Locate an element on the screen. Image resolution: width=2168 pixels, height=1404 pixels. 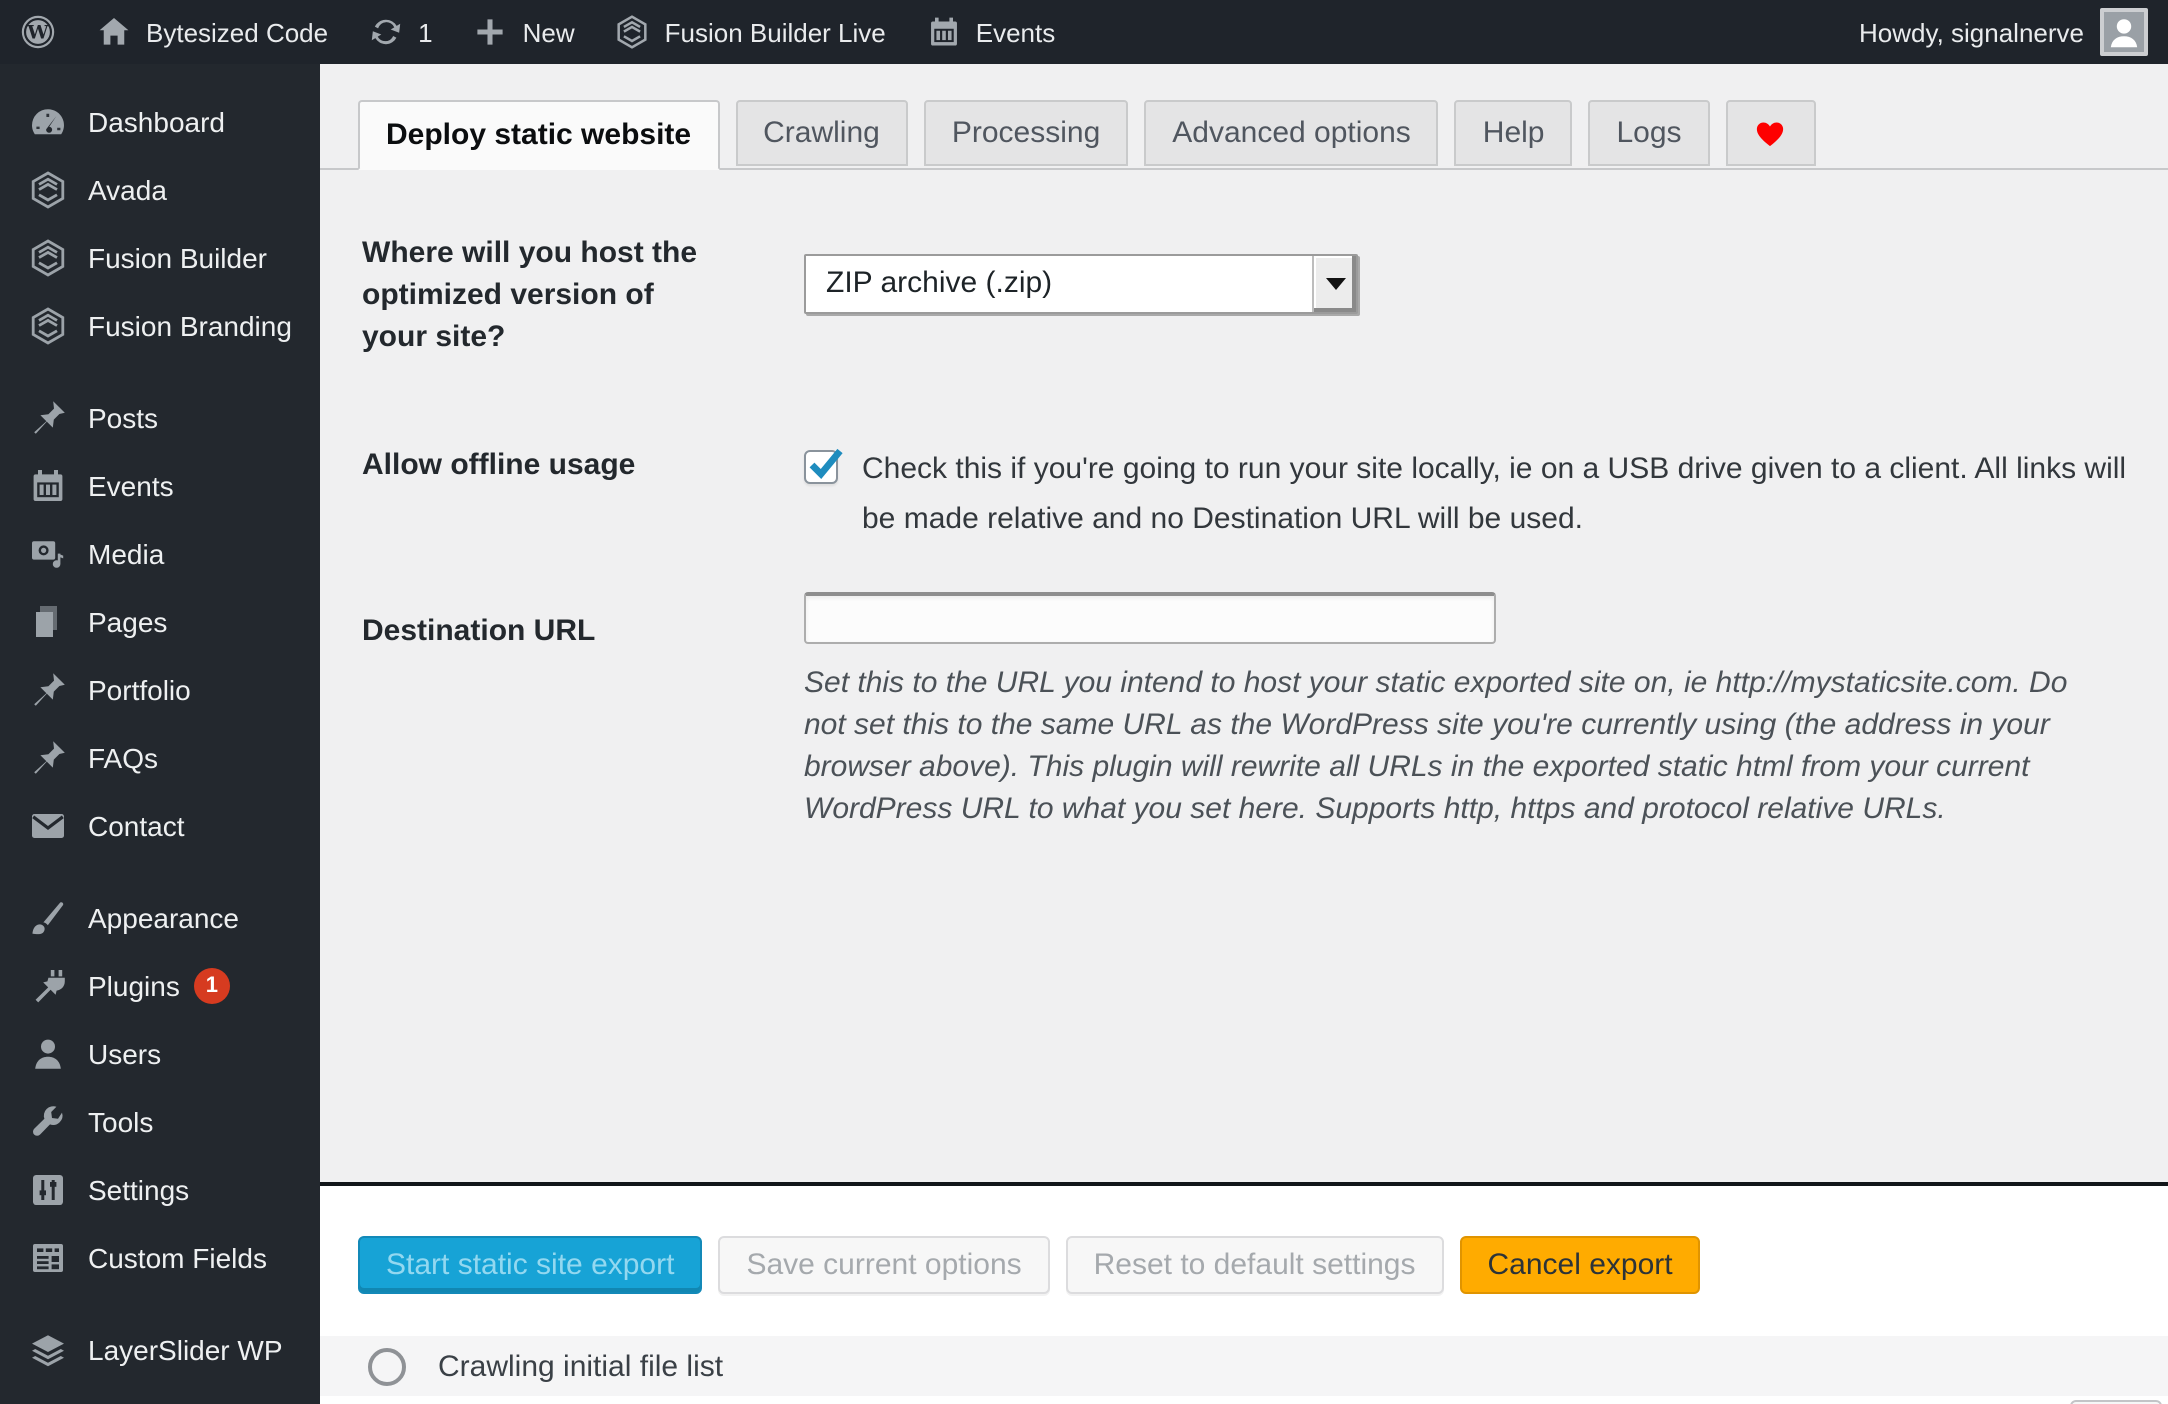
host-select: ZIP archive (.zip) is located at coordinates (1081, 284).